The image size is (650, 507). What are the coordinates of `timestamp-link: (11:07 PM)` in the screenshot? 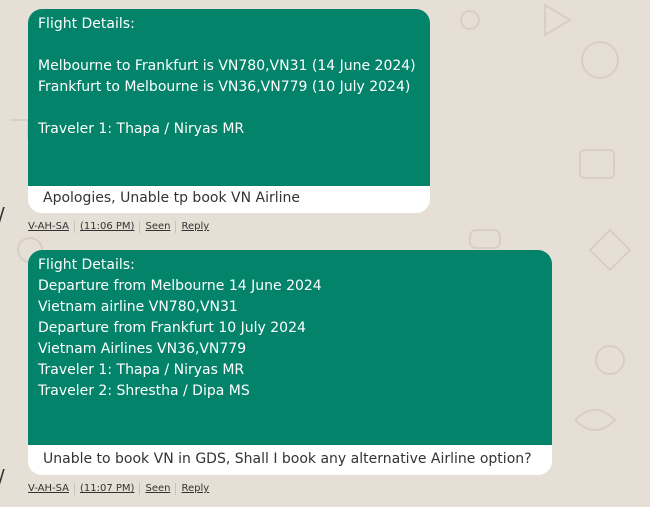 It's located at (107, 489).